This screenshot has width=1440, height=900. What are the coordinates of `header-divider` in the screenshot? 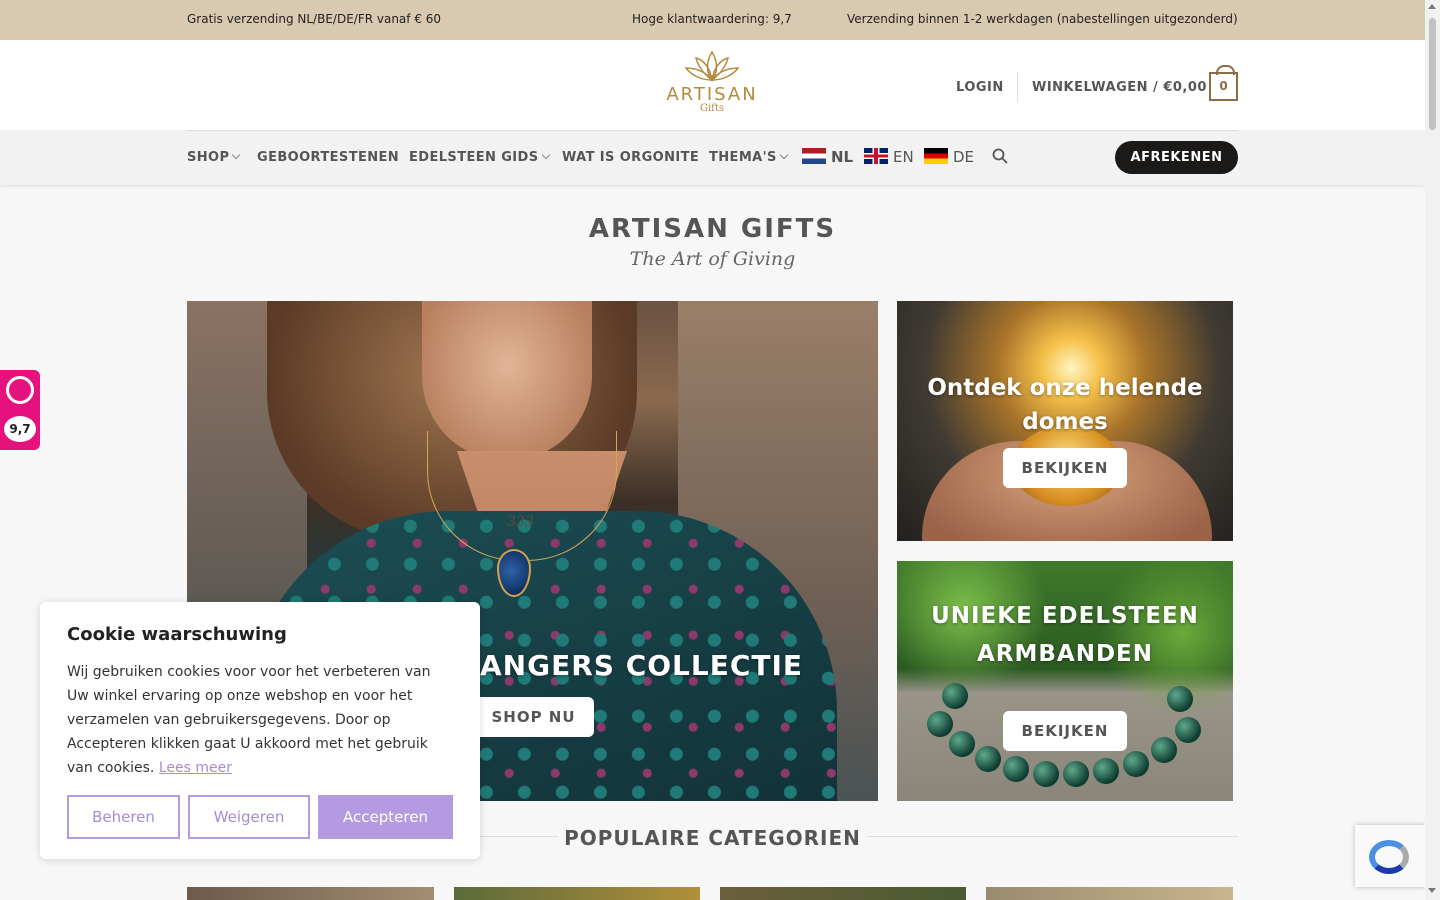 It's located at (1017, 87).